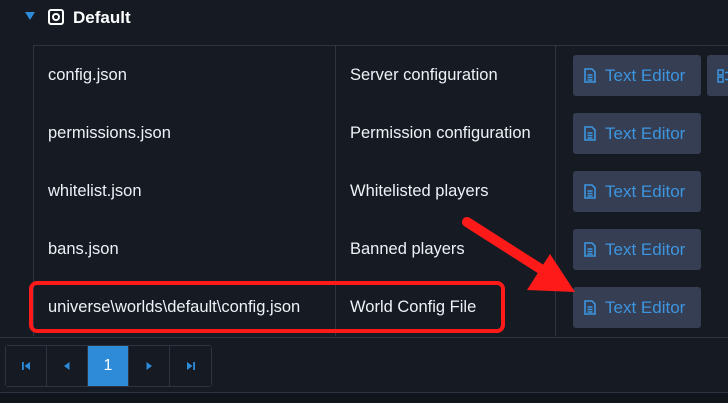  I want to click on next-page-button, so click(149, 366).